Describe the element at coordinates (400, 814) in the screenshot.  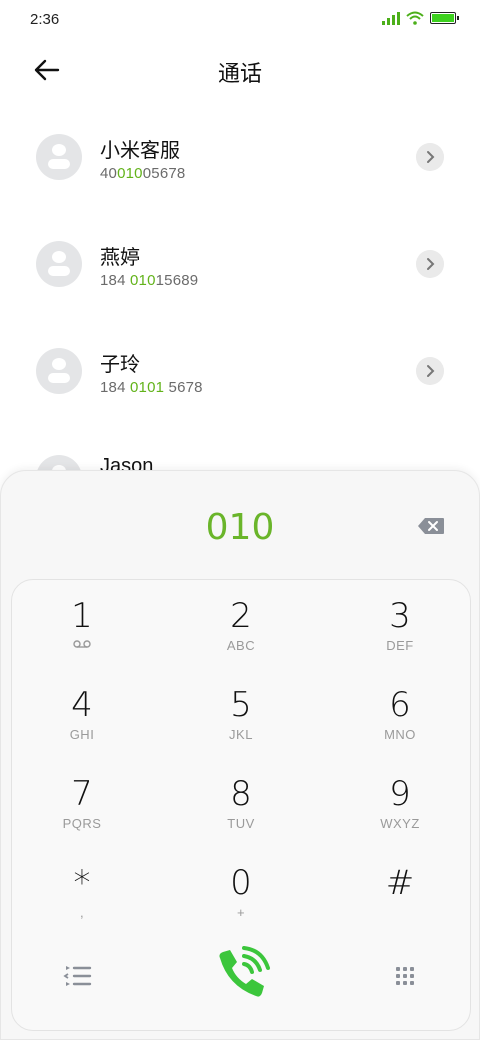
I see `key-9: 9 WXYZ` at that location.